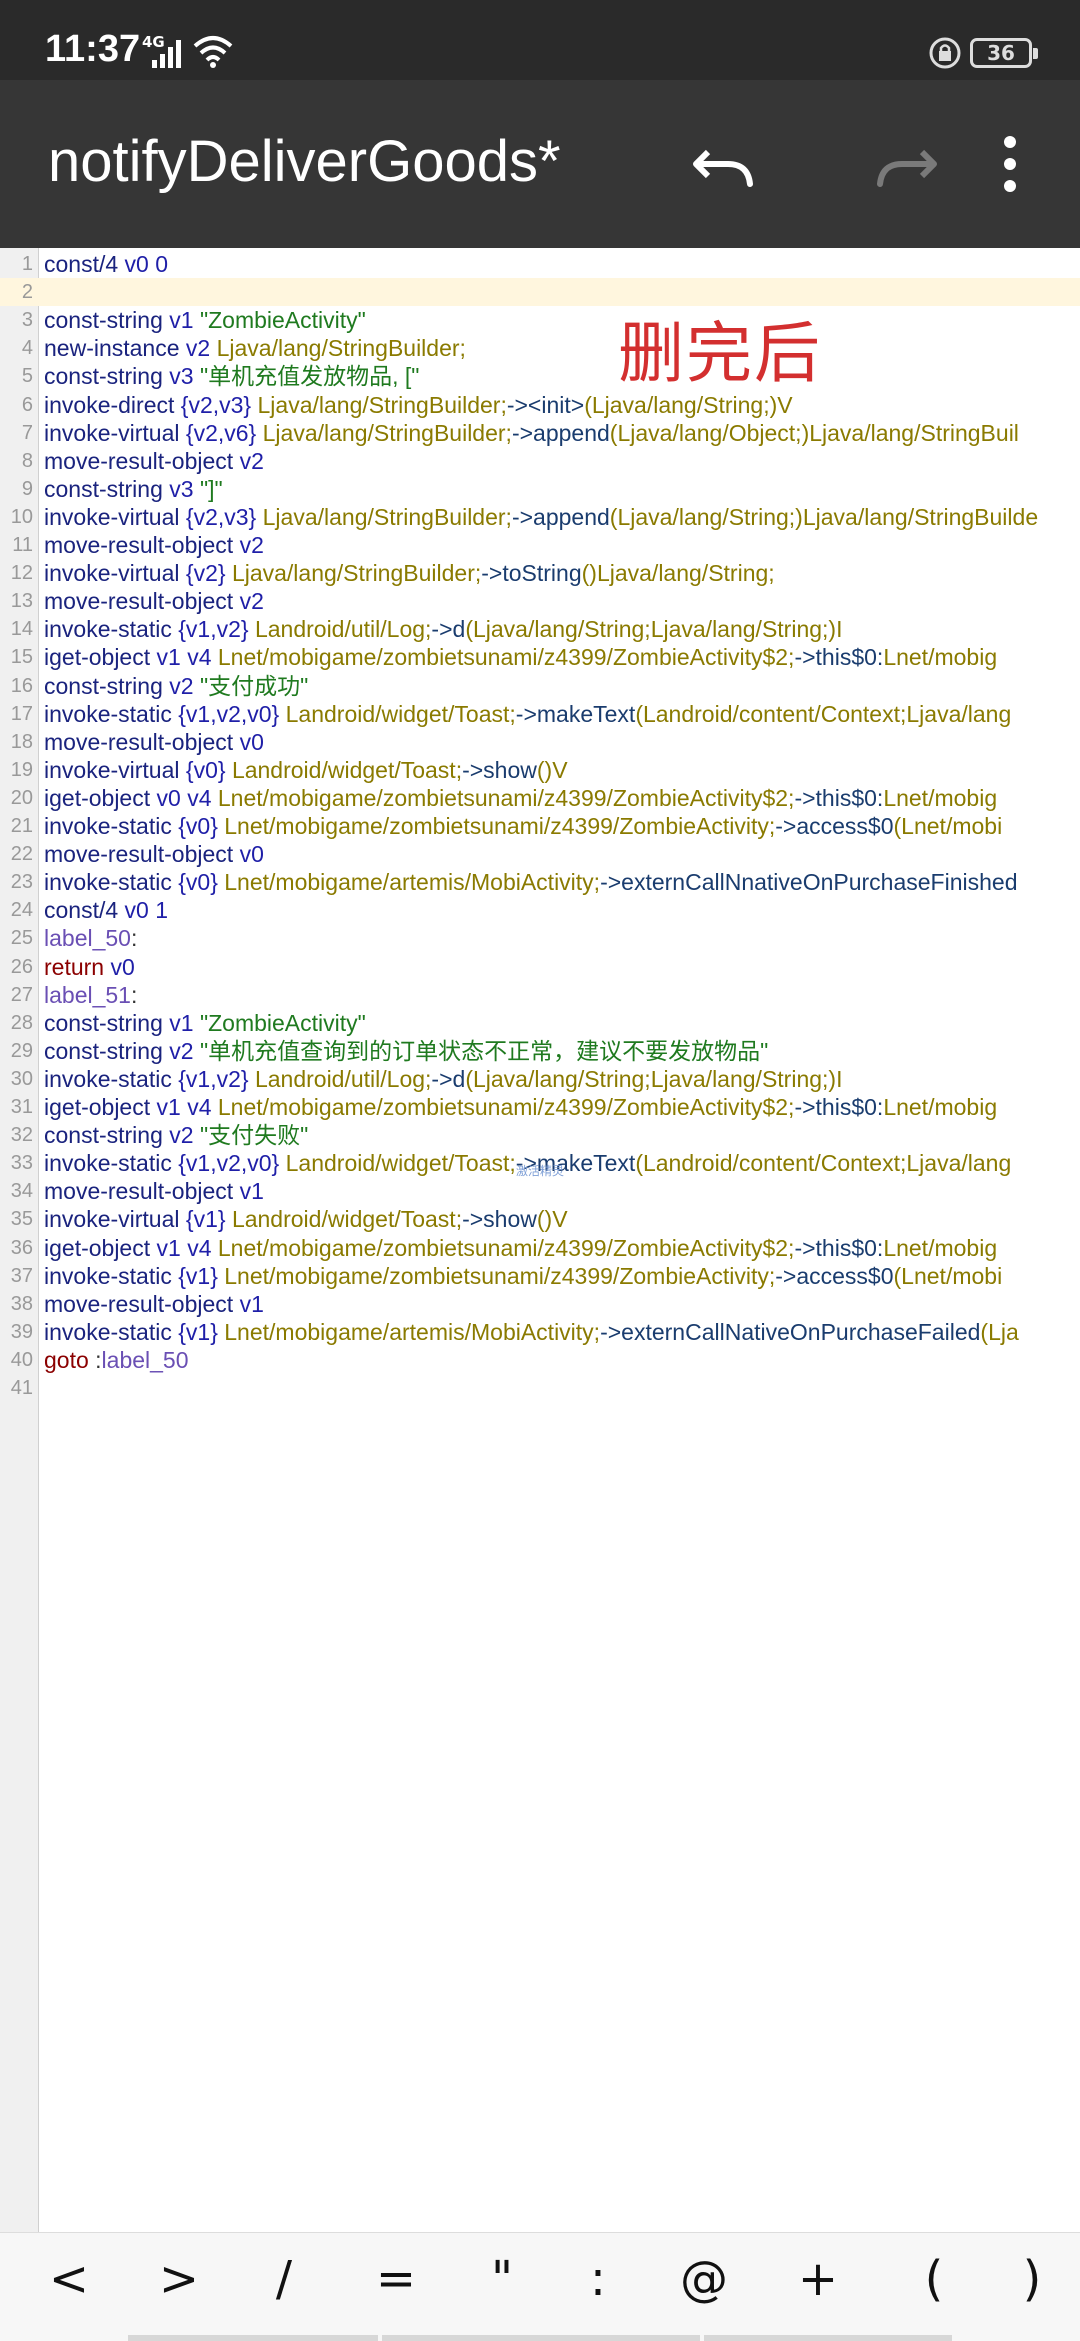 This screenshot has width=1080, height=2341. What do you see at coordinates (133, 489) in the screenshot?
I see `code-text: const-string v3 "]"` at bounding box center [133, 489].